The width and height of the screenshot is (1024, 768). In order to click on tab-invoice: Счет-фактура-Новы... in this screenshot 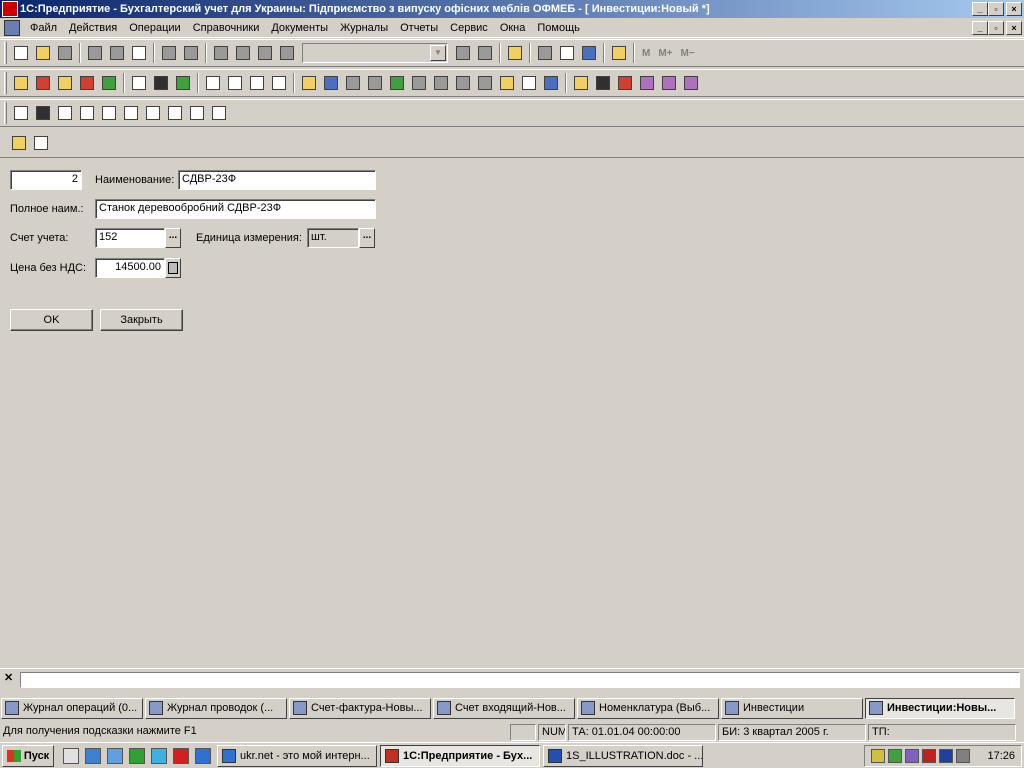, I will do `click(360, 708)`.